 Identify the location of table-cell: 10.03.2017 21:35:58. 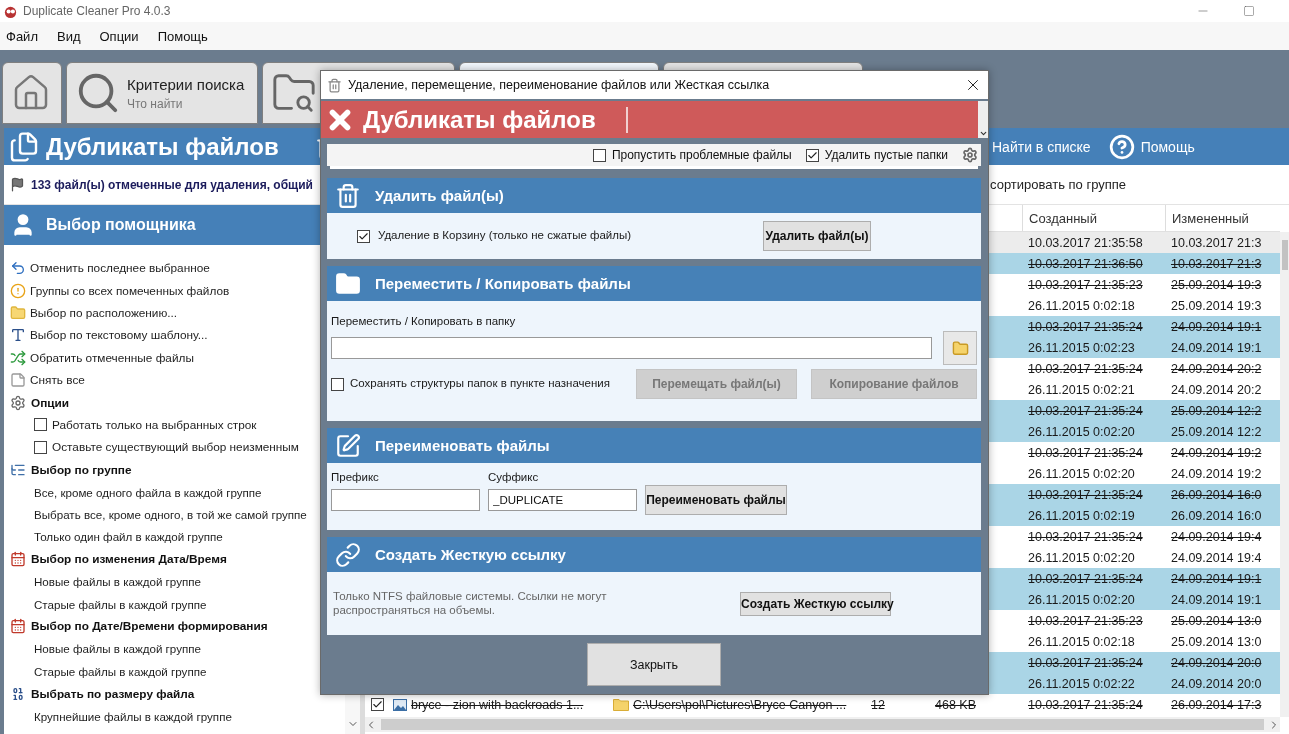
(1085, 242).